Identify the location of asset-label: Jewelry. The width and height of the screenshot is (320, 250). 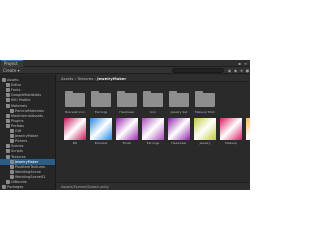
(205, 143).